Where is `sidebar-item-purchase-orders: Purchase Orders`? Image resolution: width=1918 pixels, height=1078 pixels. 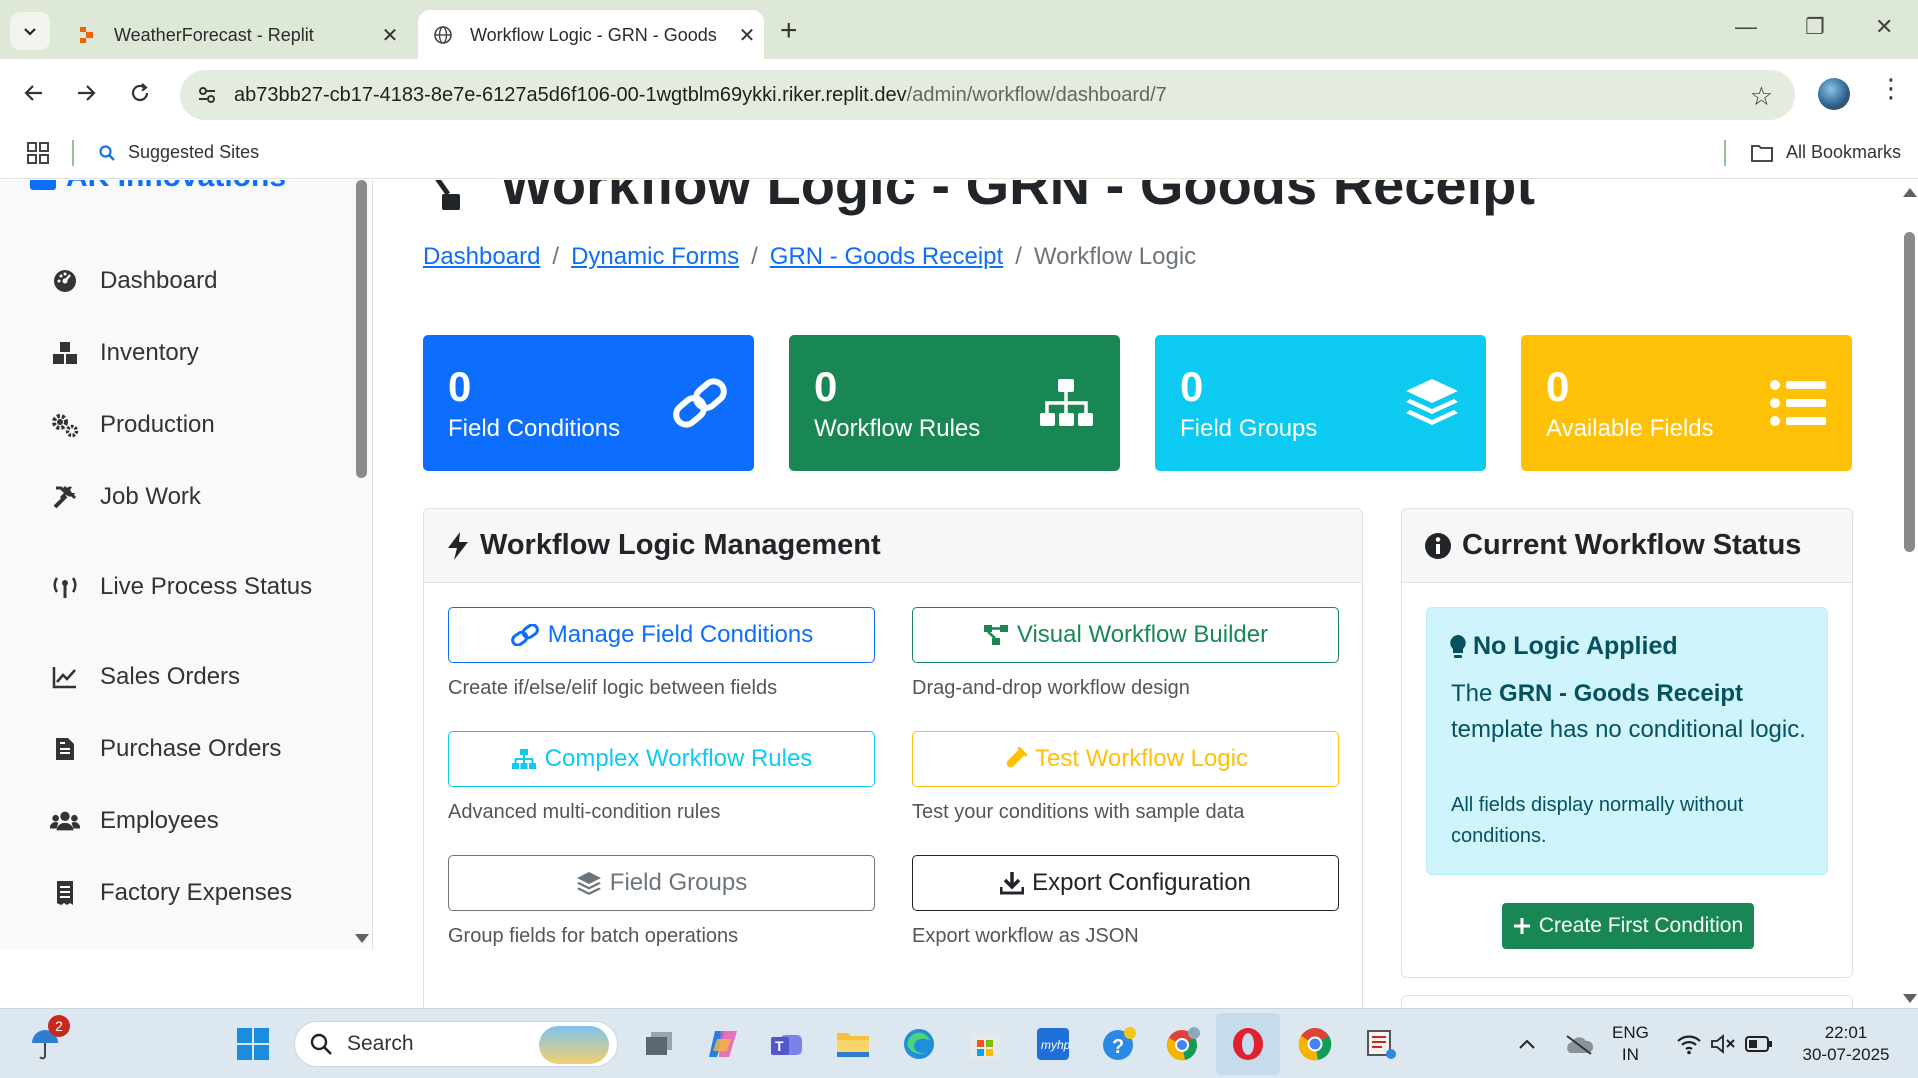
sidebar-item-purchase-orders: Purchase Orders is located at coordinates (165, 749).